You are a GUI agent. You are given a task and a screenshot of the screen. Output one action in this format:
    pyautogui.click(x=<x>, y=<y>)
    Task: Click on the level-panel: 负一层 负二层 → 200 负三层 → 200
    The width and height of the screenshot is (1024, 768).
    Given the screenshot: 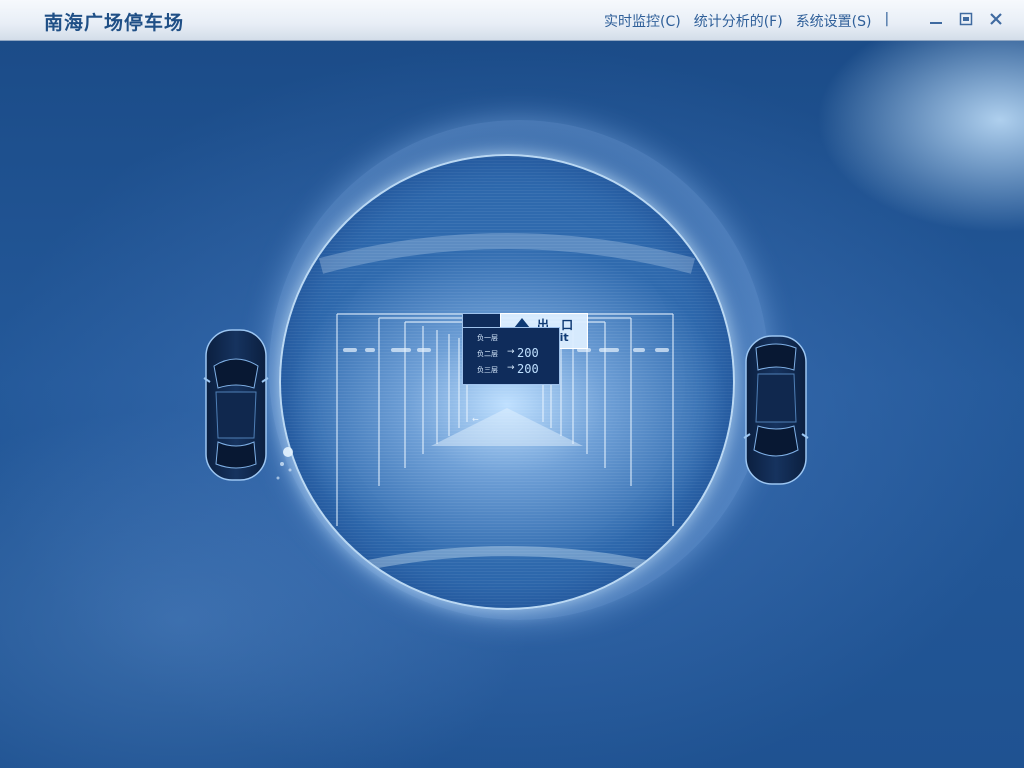 What is the action you would take?
    pyautogui.click(x=511, y=356)
    